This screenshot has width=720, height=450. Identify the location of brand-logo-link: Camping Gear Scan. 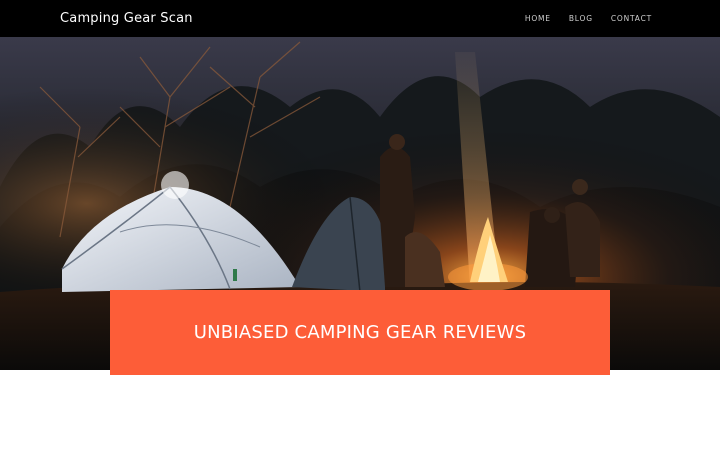
(126, 18).